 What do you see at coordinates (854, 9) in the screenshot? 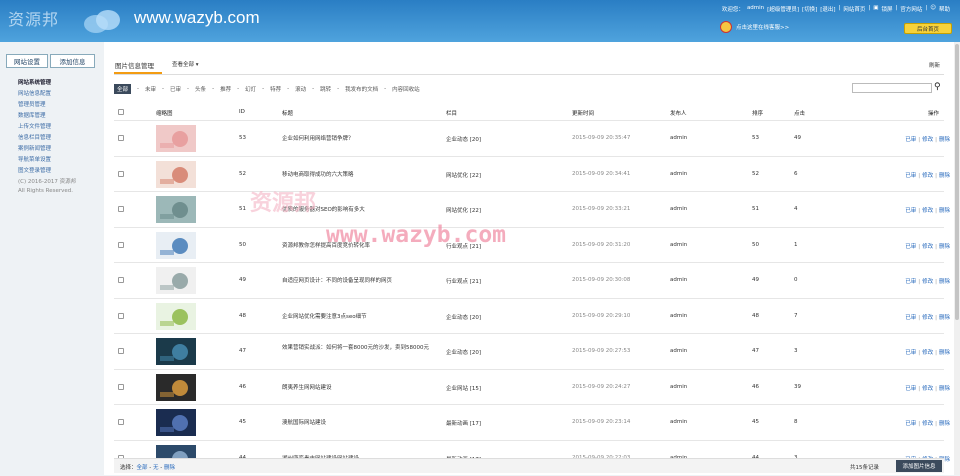
I see `home-link: 网站首页` at bounding box center [854, 9].